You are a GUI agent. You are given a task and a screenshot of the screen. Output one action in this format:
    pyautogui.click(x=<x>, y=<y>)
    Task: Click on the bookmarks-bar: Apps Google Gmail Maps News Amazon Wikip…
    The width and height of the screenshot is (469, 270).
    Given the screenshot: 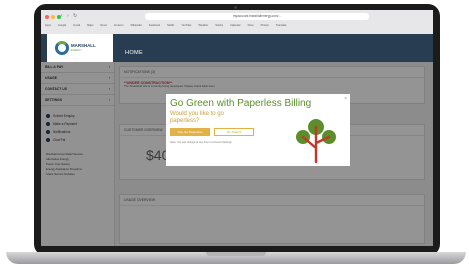 What is the action you would take?
    pyautogui.click(x=237, y=27)
    